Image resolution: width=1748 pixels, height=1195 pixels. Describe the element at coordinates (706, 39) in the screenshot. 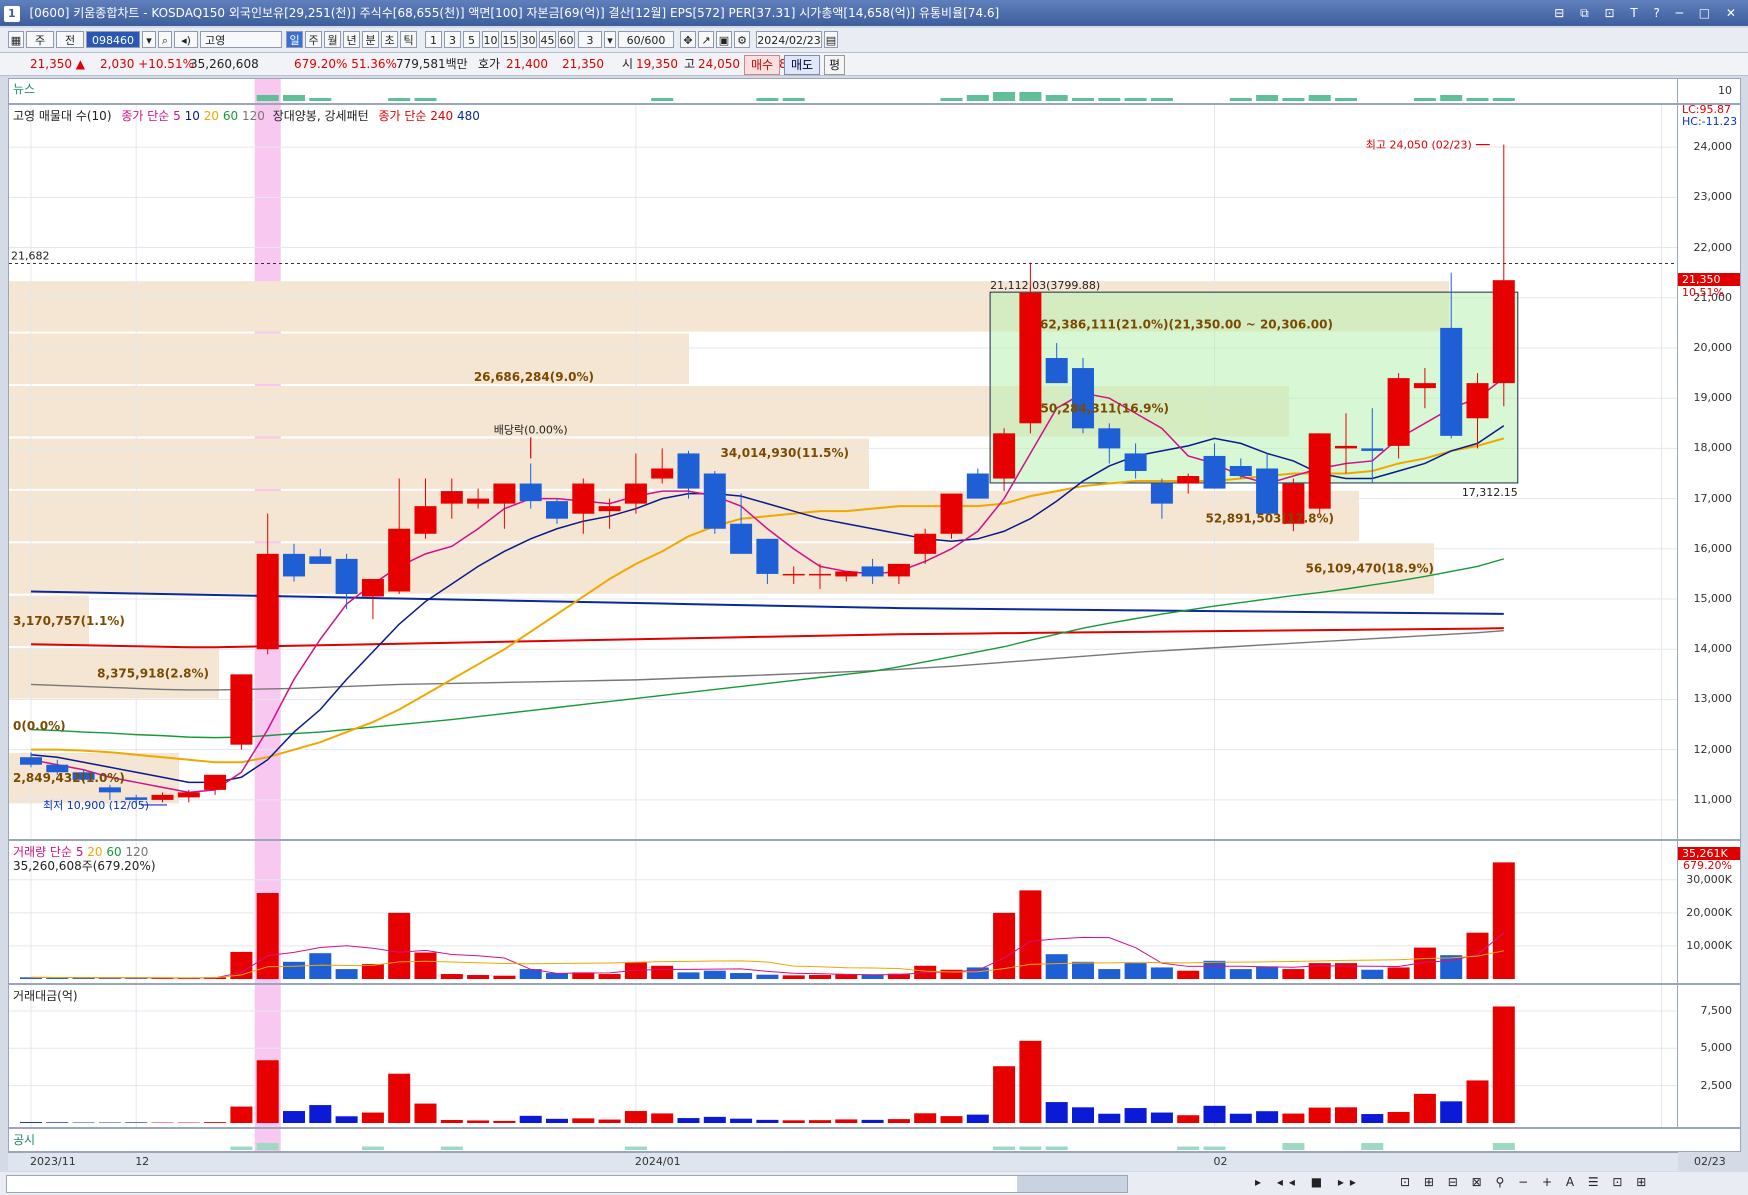

I see `draw-icon: ↗` at that location.